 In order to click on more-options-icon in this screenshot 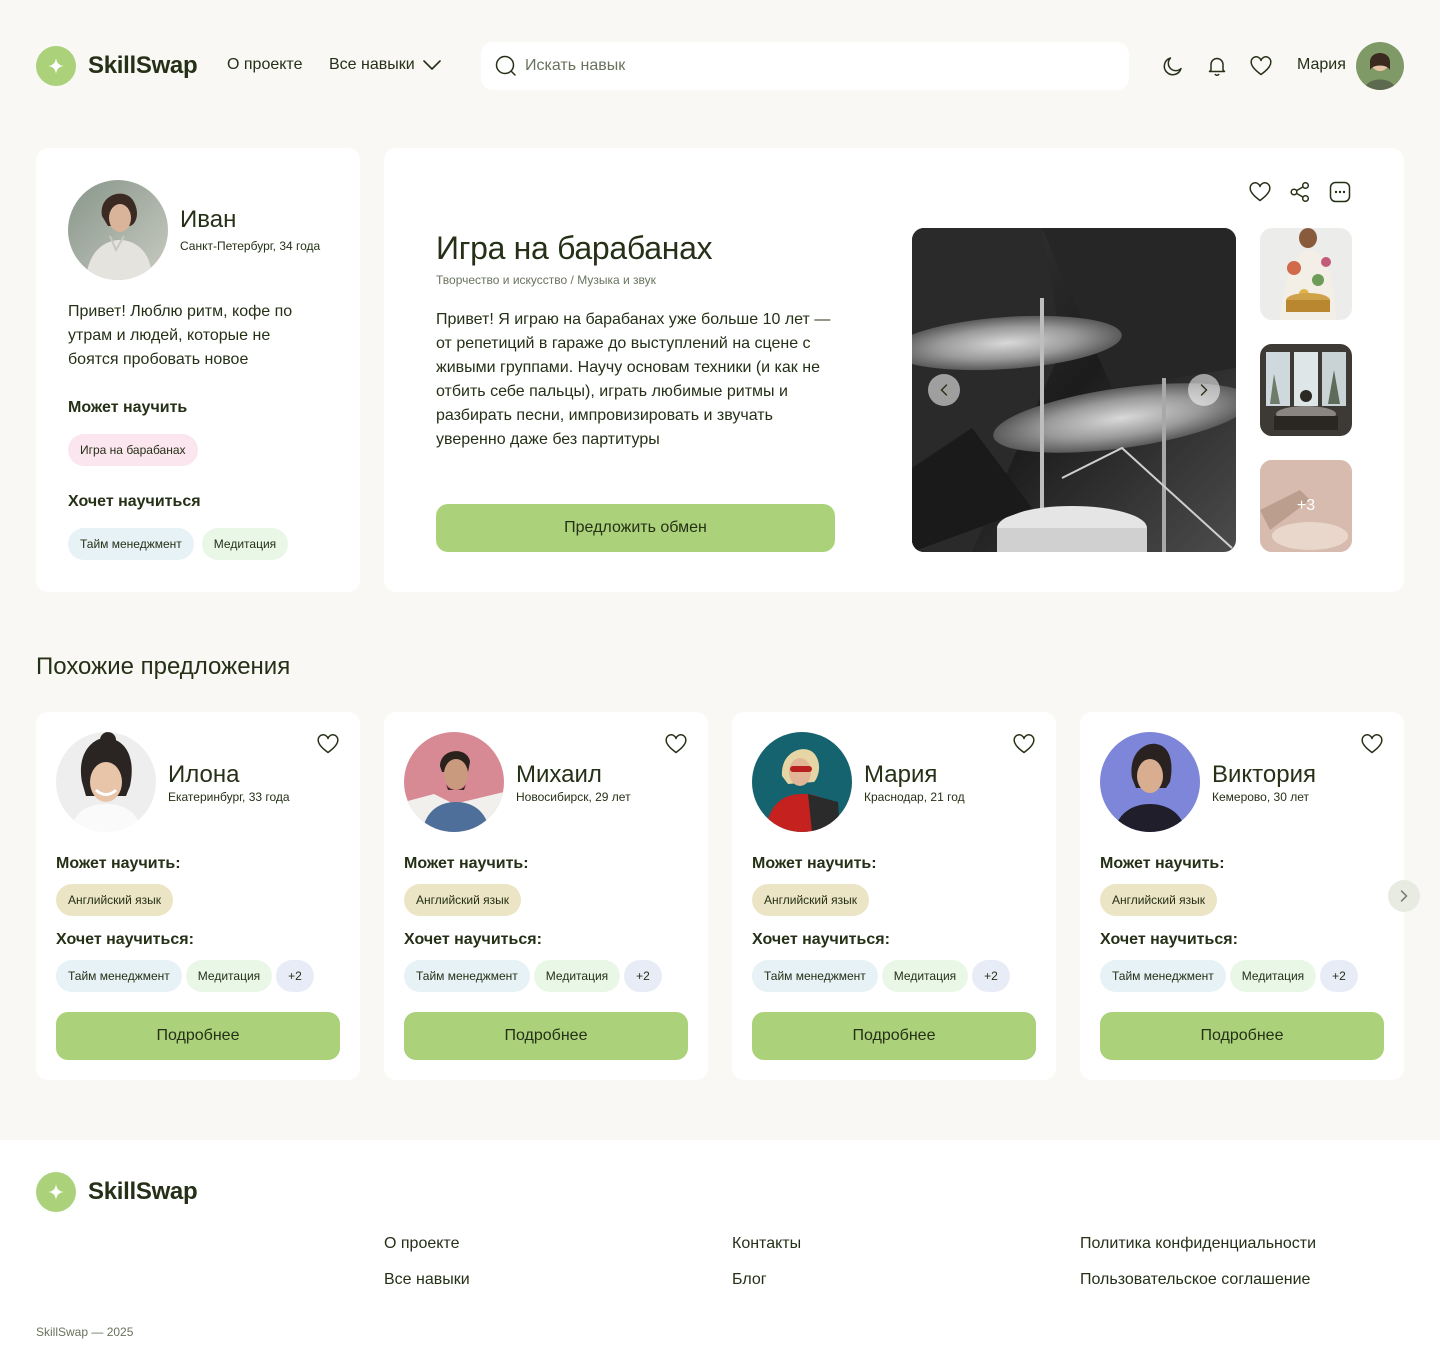, I will do `click(1340, 192)`.